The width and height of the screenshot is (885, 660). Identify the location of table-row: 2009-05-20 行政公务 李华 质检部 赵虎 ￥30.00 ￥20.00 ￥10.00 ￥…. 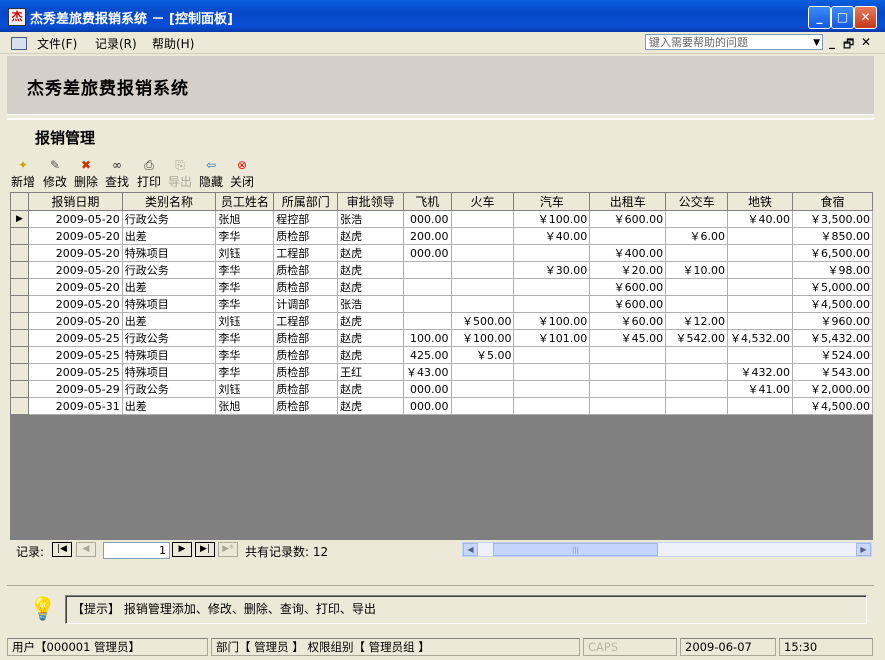
(441, 270).